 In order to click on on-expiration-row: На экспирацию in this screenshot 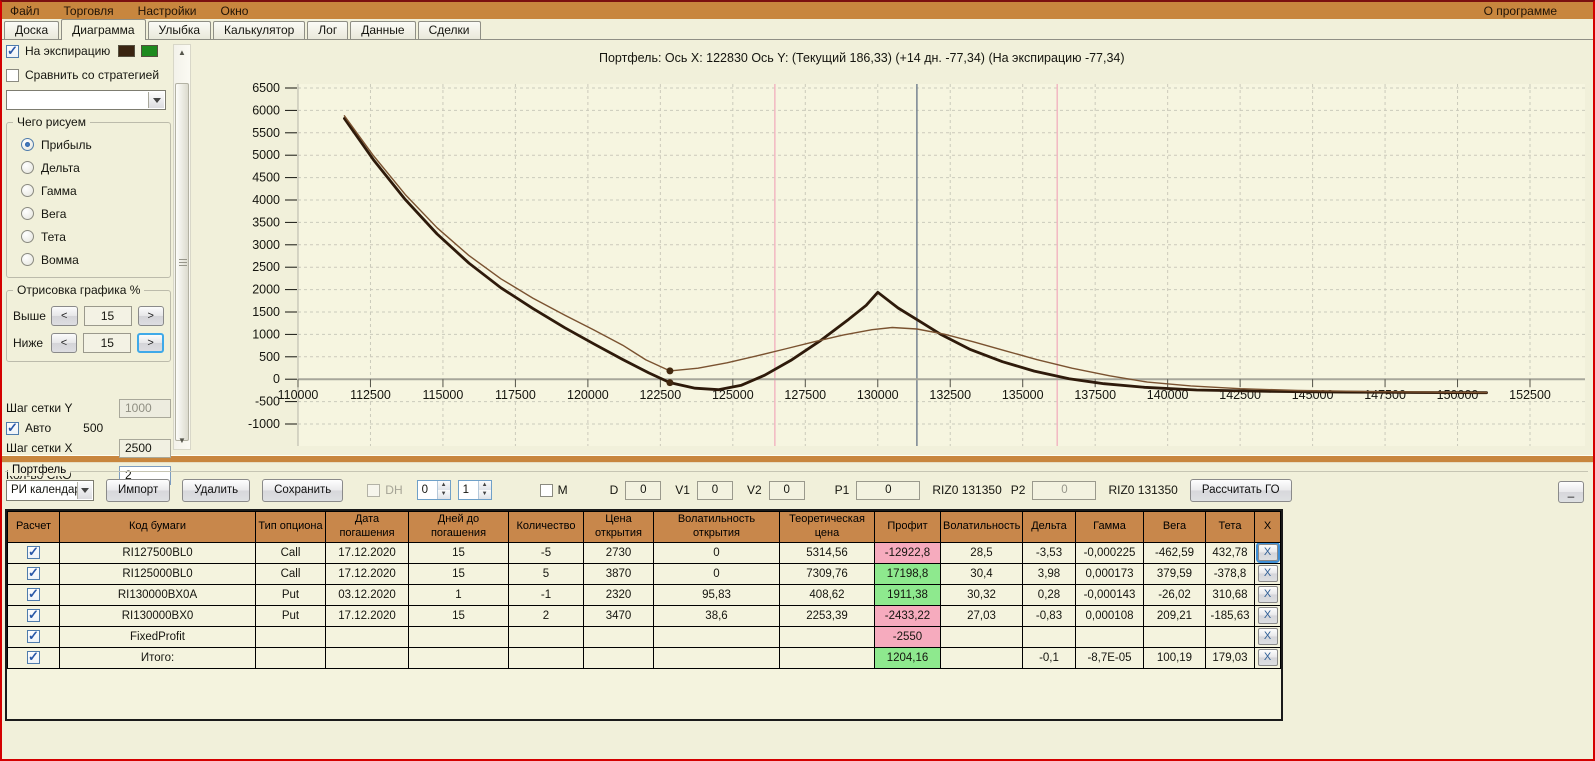, I will do `click(88, 51)`.